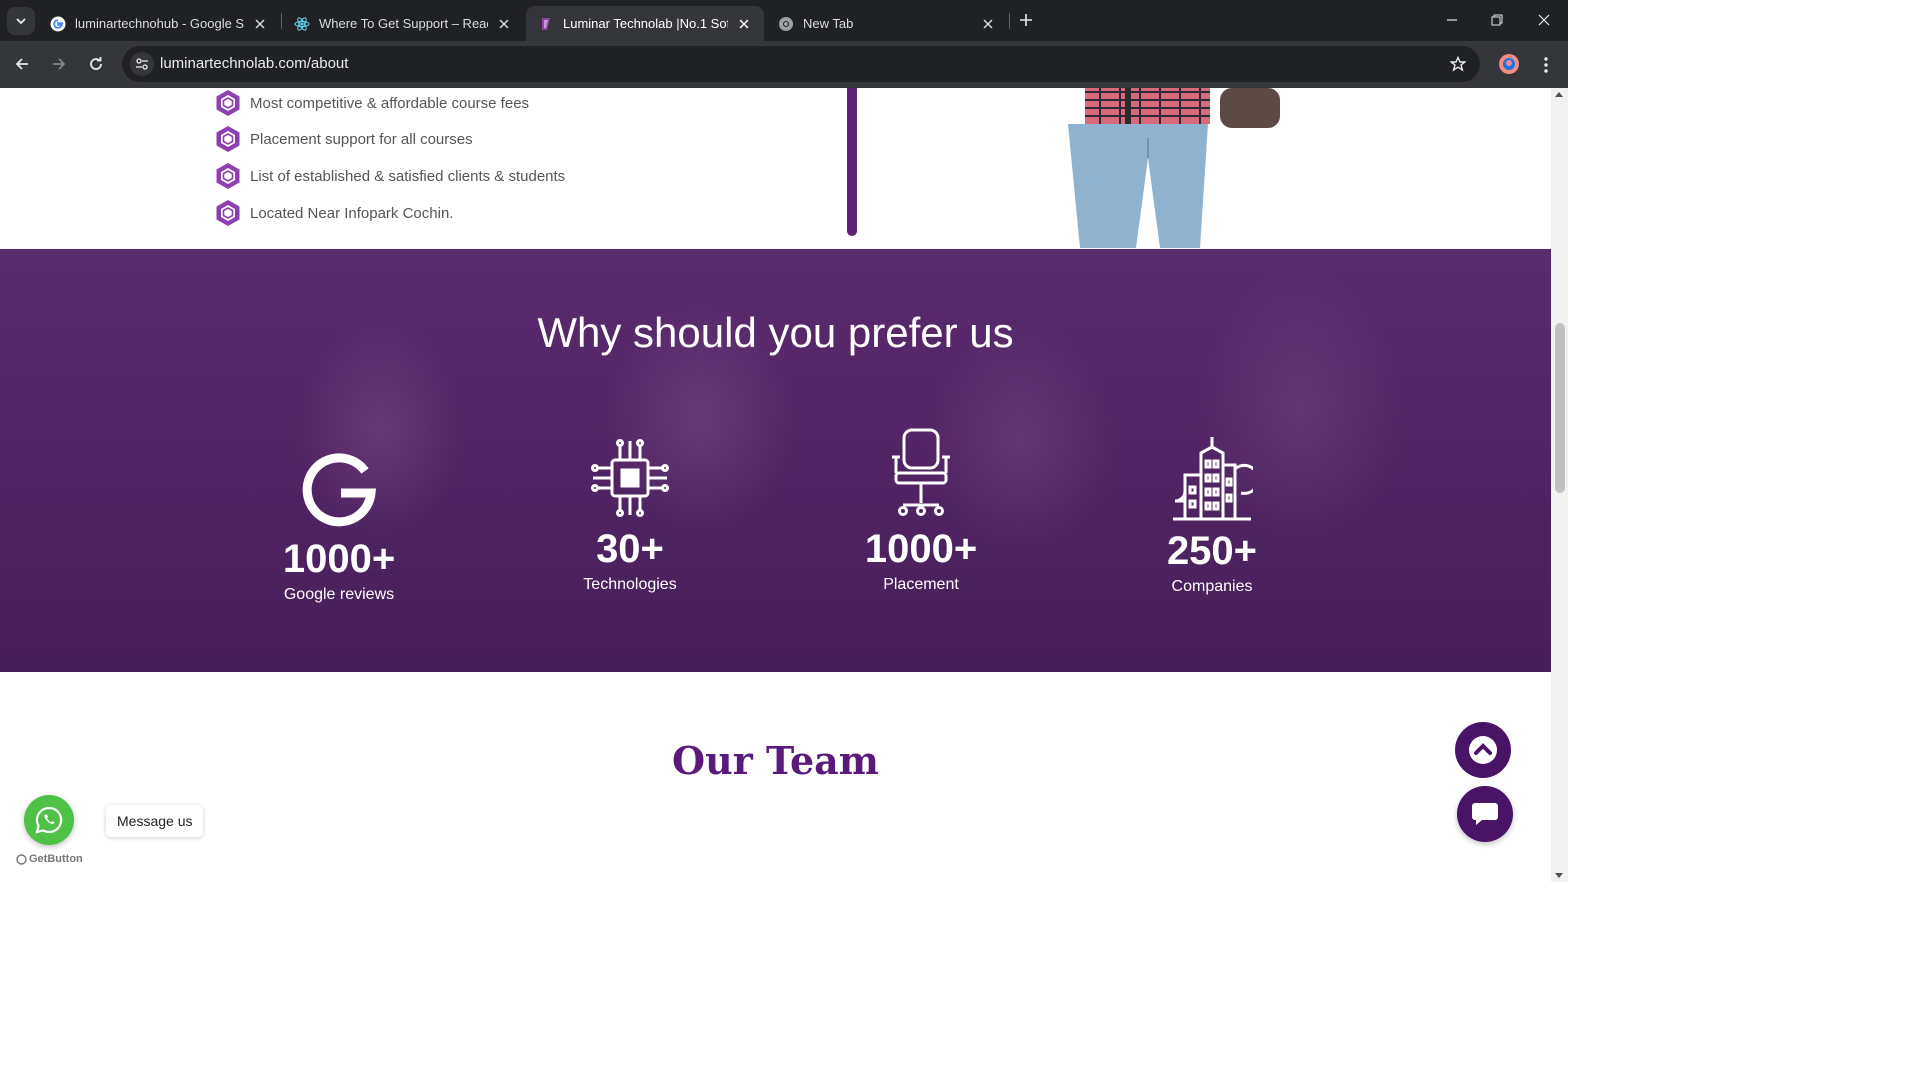  I want to click on minimize-button, so click(1452, 20).